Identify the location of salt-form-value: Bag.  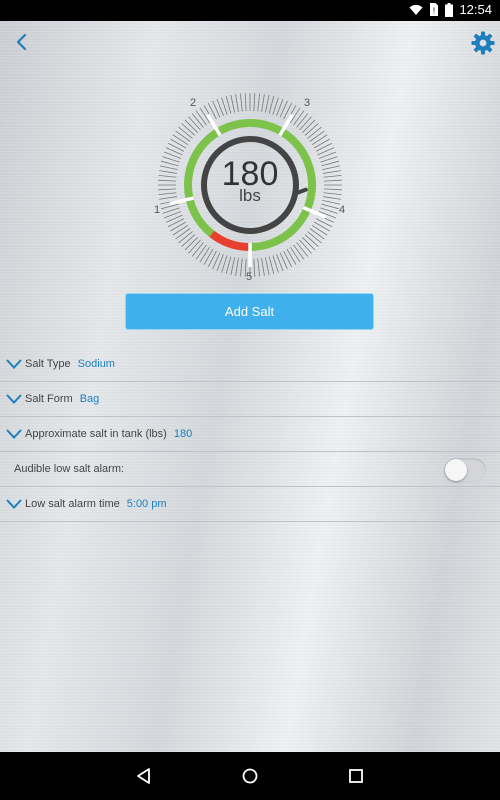
(89, 399).